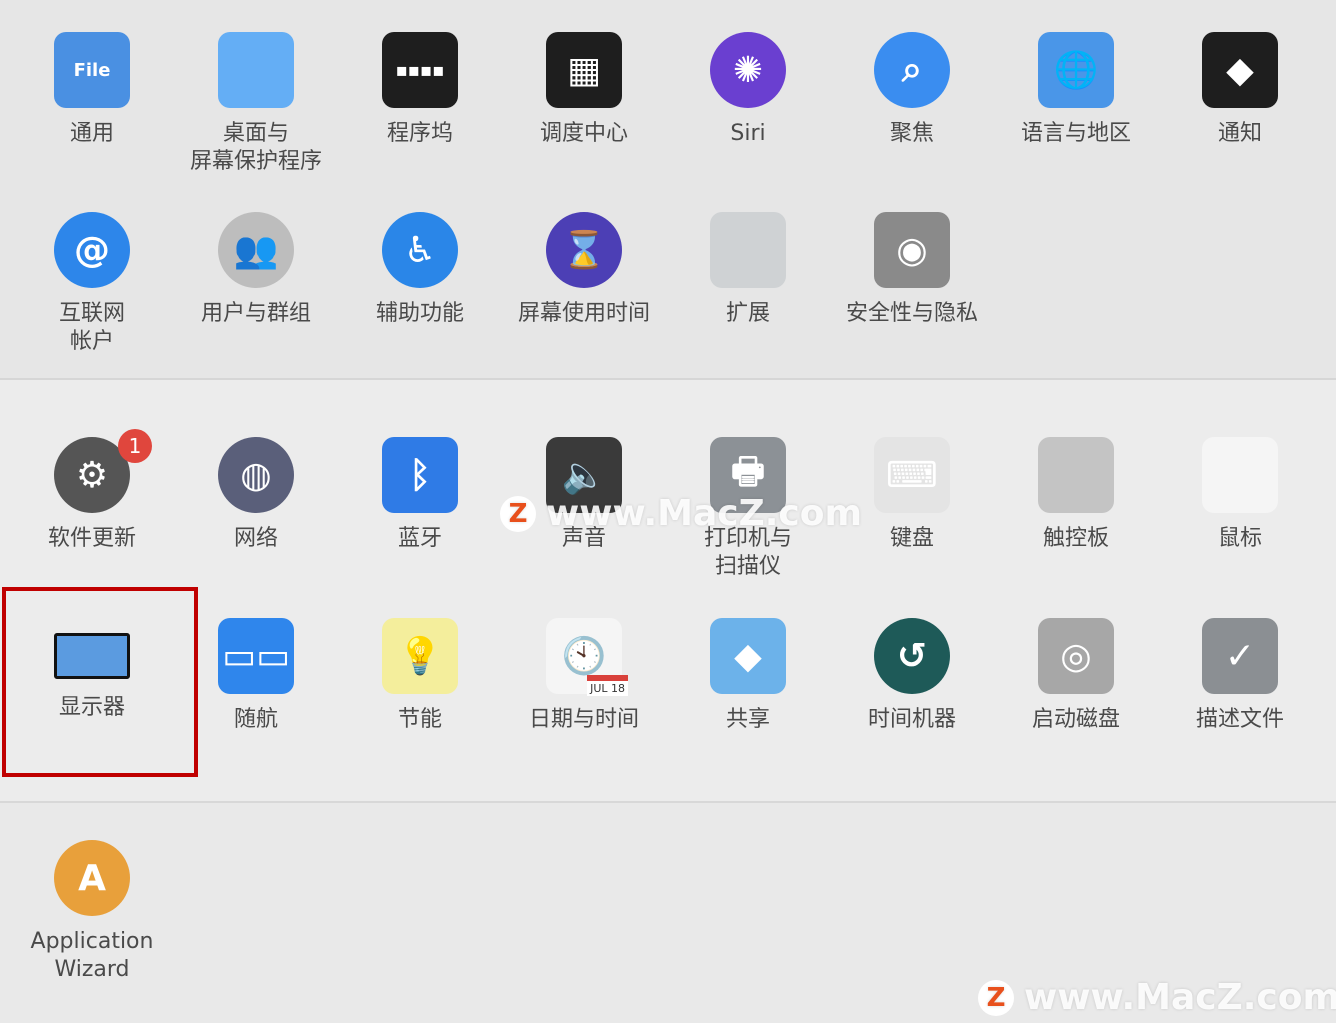 The height and width of the screenshot is (1023, 1336). I want to click on sharing-folder-icon: ◆, so click(748, 656).